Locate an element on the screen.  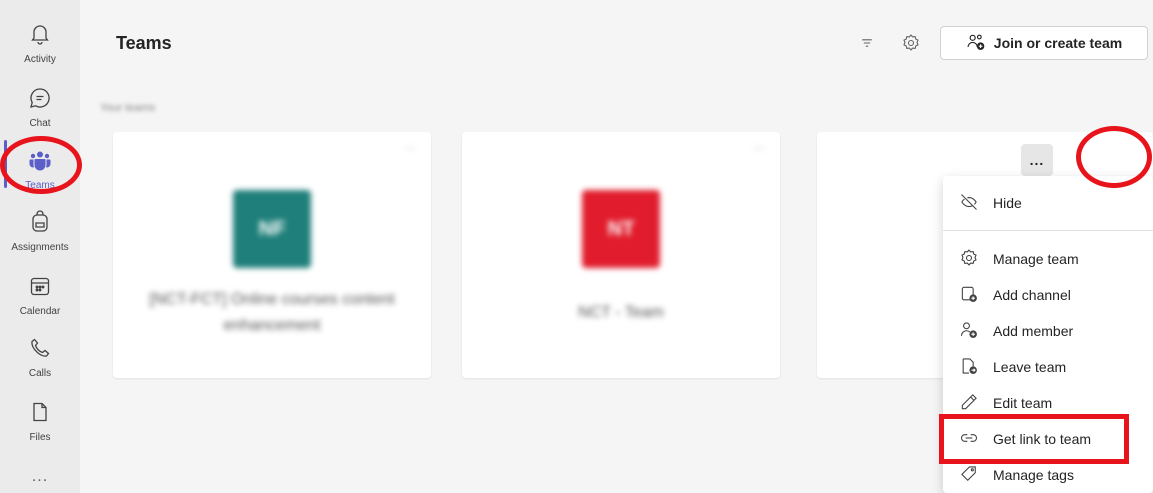
rail-item-calls: Calls is located at coordinates (40, 358).